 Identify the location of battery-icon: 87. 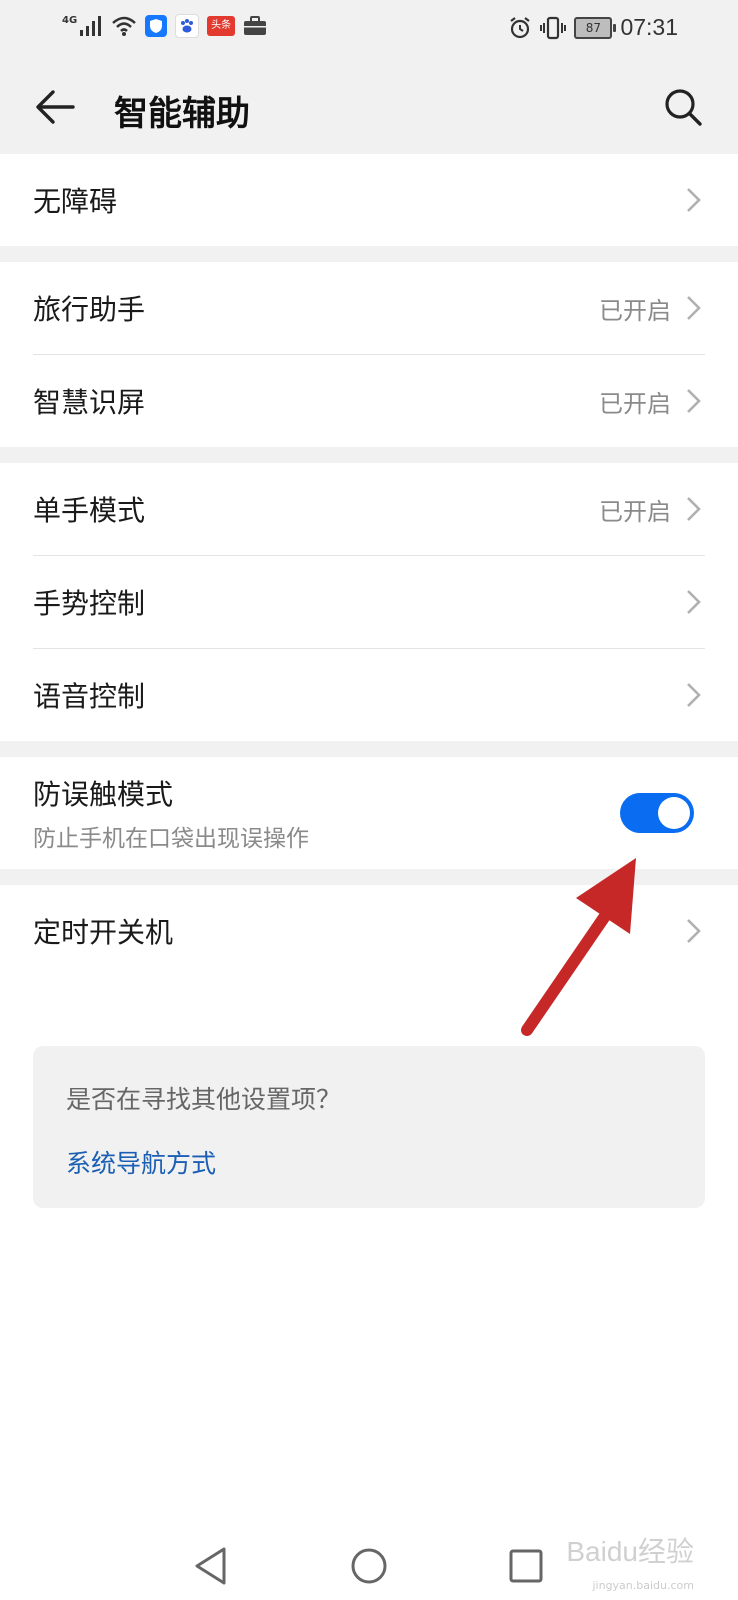
(595, 27).